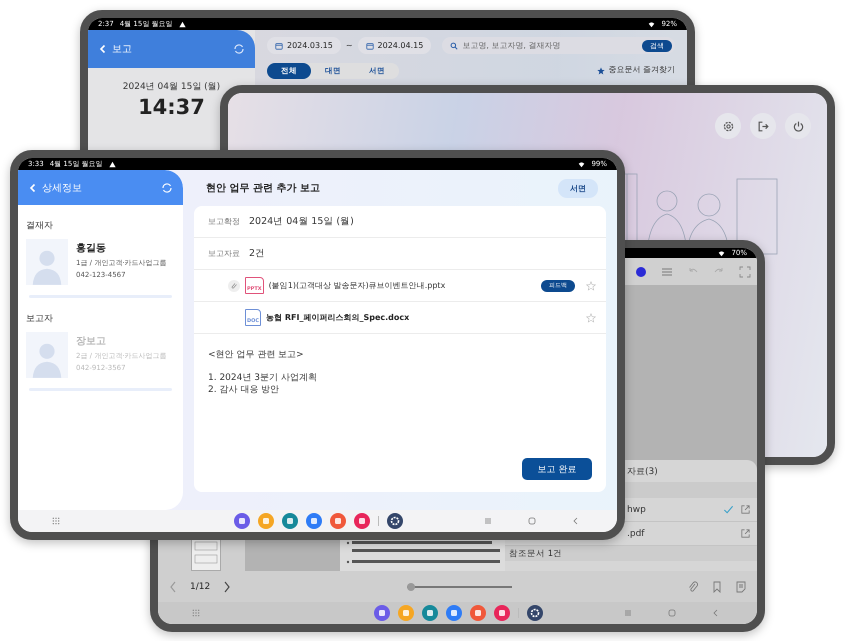  What do you see at coordinates (239, 49) in the screenshot?
I see `refresh-icon` at bounding box center [239, 49].